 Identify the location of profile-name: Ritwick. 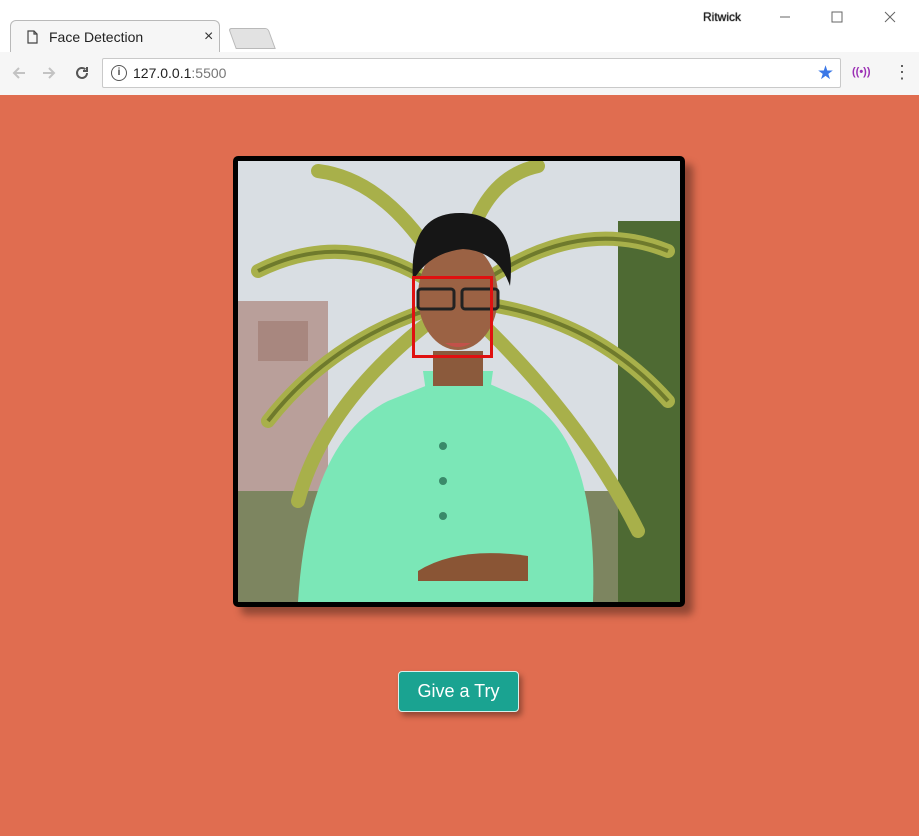
(722, 17).